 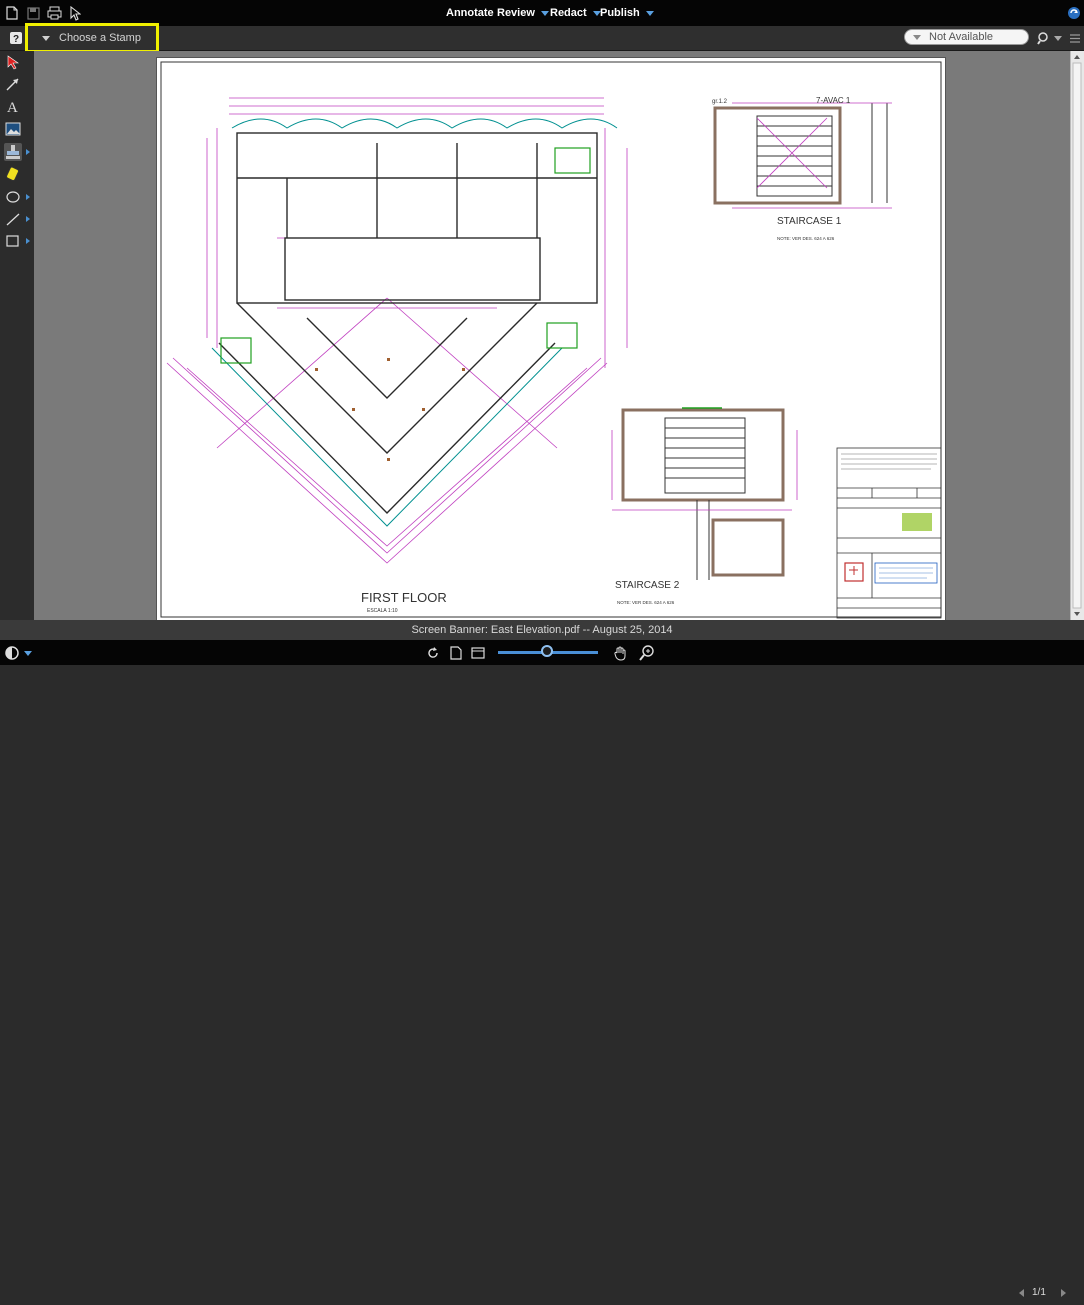 I want to click on print-icon, so click(x=54, y=13).